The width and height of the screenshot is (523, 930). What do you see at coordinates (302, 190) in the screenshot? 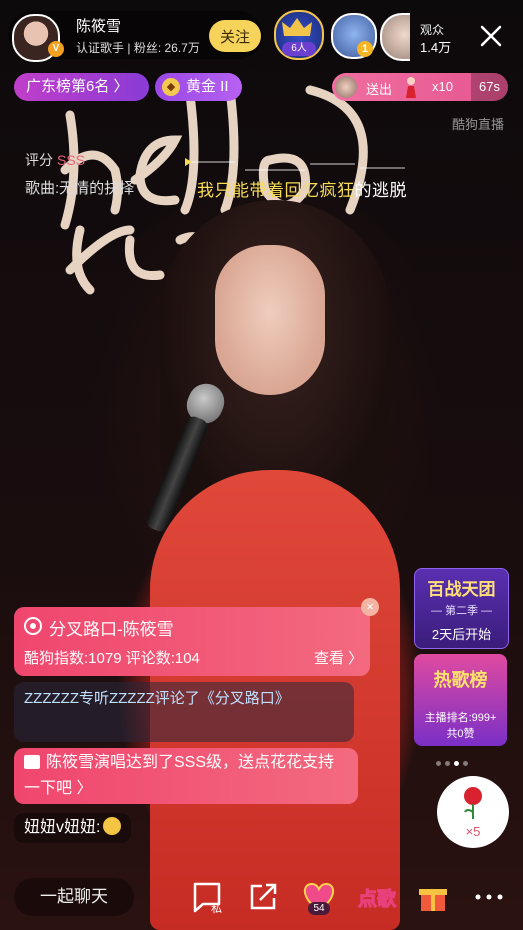
I see `lyric-line: 我只能带着回忆疯狂的逃脱` at bounding box center [302, 190].